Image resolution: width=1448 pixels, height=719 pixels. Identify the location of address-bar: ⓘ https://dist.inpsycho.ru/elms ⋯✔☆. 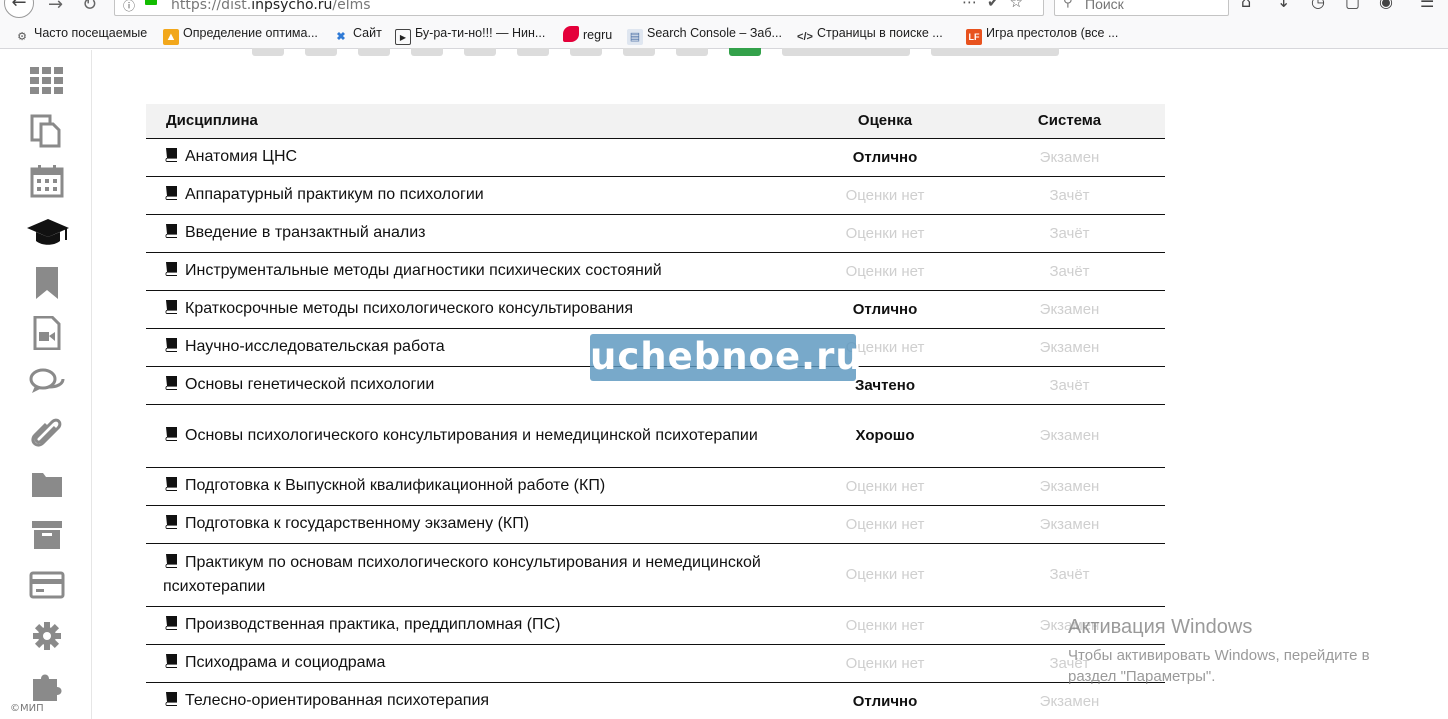
(579, 8).